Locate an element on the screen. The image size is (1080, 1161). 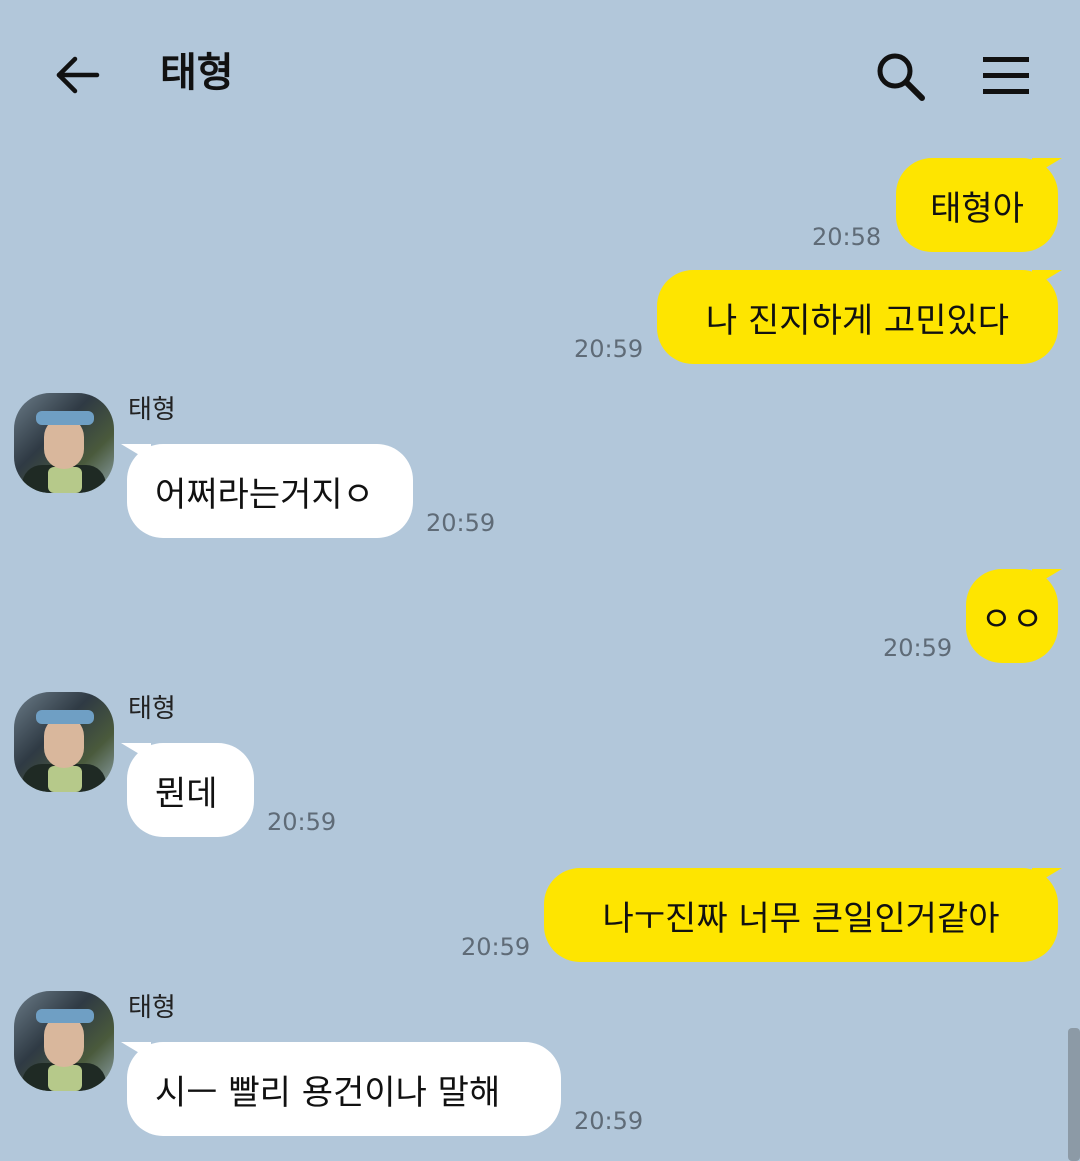
message-text: 태형아 is located at coordinates (977, 208).